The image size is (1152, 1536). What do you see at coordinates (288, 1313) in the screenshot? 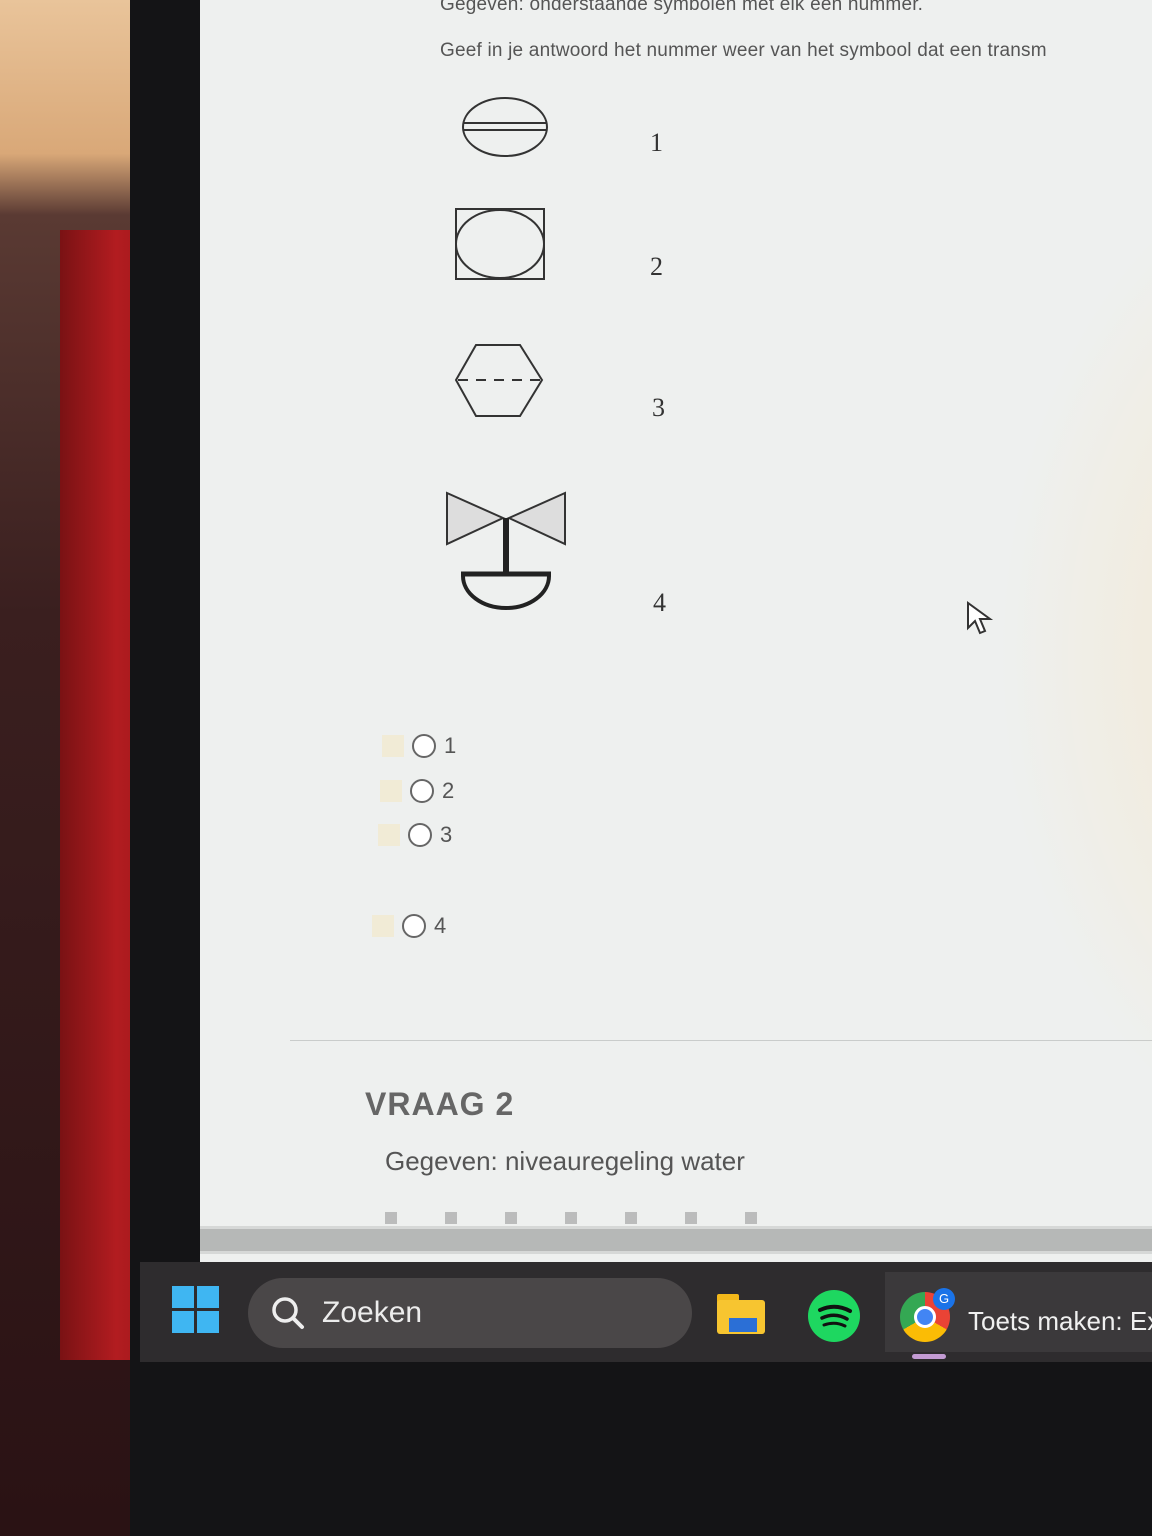
I see `search-icon` at bounding box center [288, 1313].